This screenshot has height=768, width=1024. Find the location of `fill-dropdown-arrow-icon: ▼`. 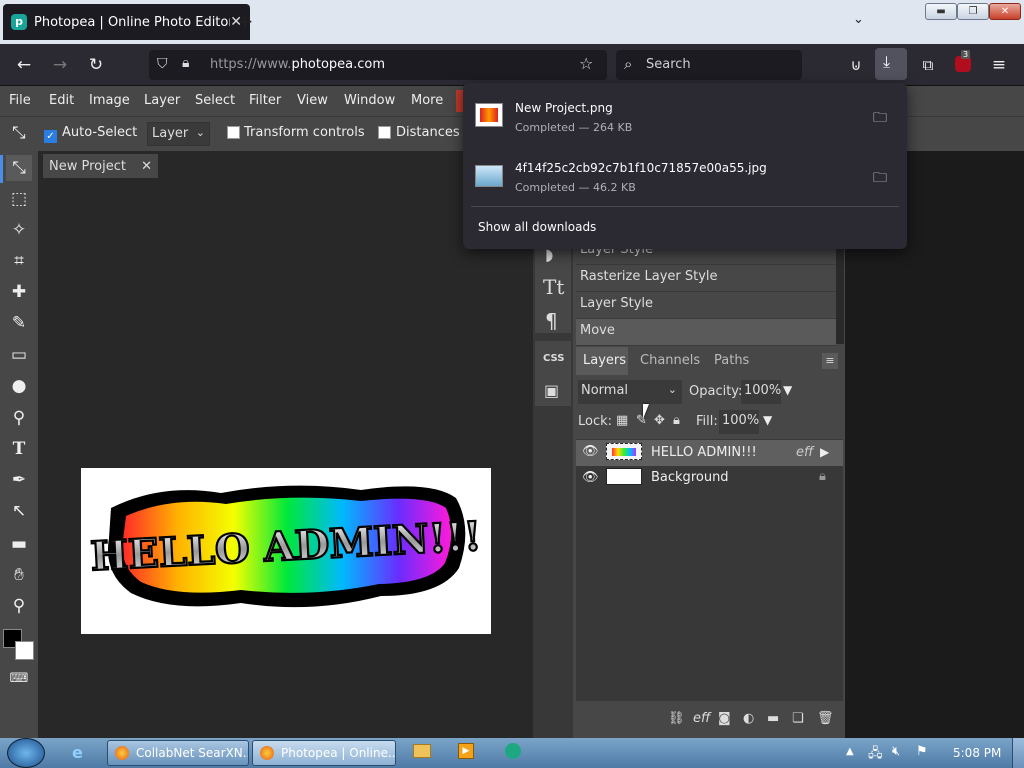

fill-dropdown-arrow-icon: ▼ is located at coordinates (767, 420).